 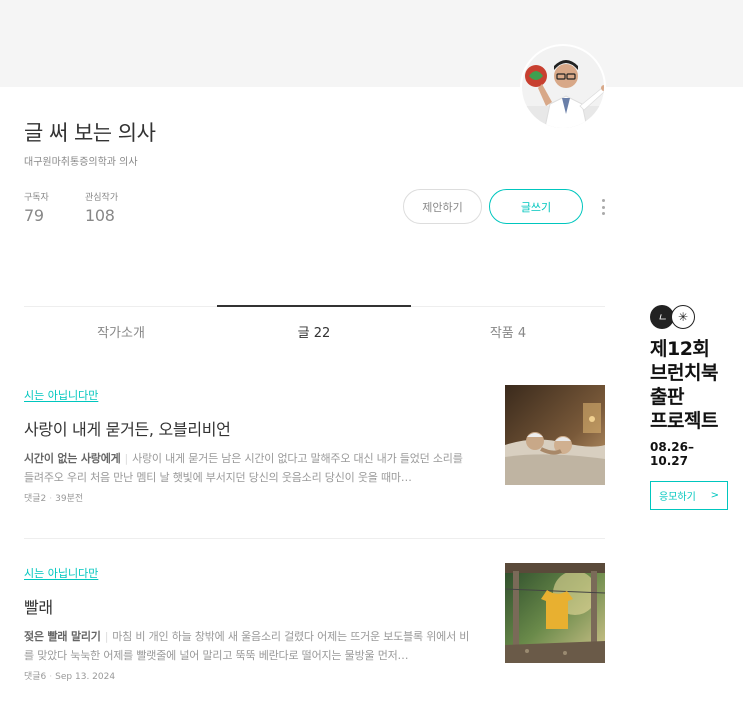 What do you see at coordinates (371, 43) in the screenshot?
I see `profile-cover` at bounding box center [371, 43].